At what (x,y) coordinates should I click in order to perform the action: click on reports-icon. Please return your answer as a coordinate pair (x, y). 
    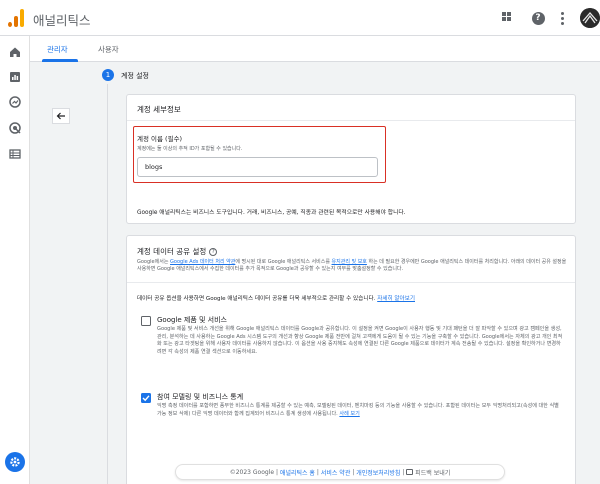
    Looking at the image, I should click on (15, 76).